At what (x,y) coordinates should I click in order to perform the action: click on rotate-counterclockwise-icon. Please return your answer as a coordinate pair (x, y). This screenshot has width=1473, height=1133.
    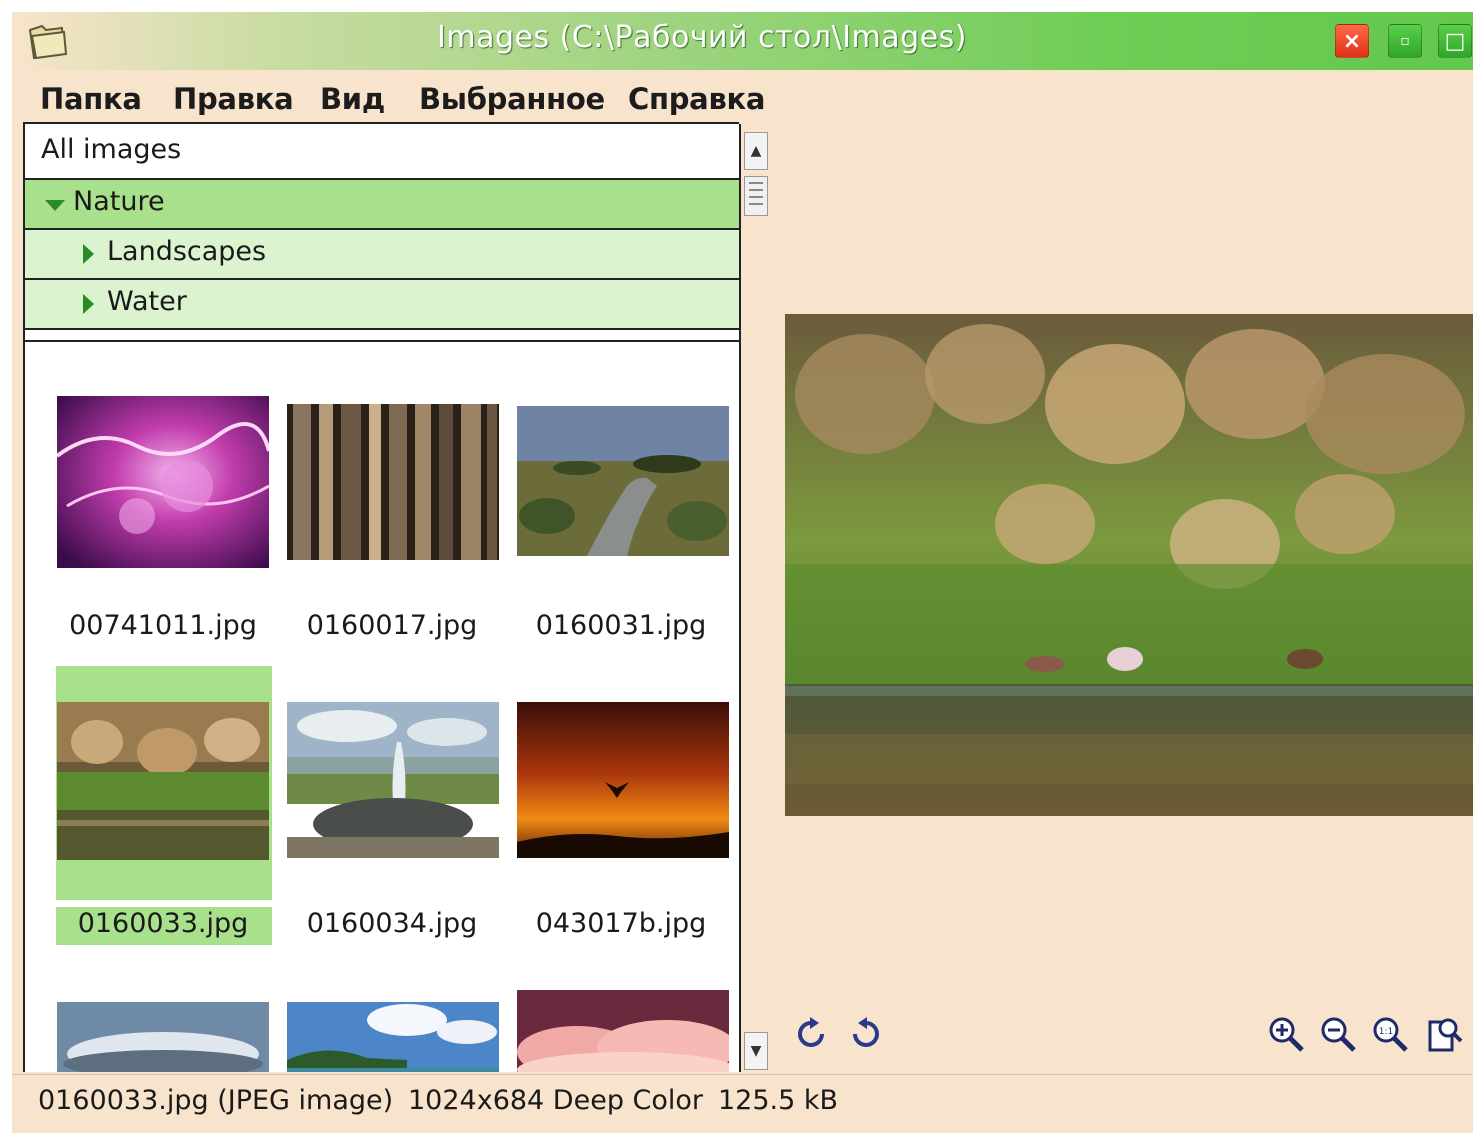
    Looking at the image, I should click on (865, 1034).